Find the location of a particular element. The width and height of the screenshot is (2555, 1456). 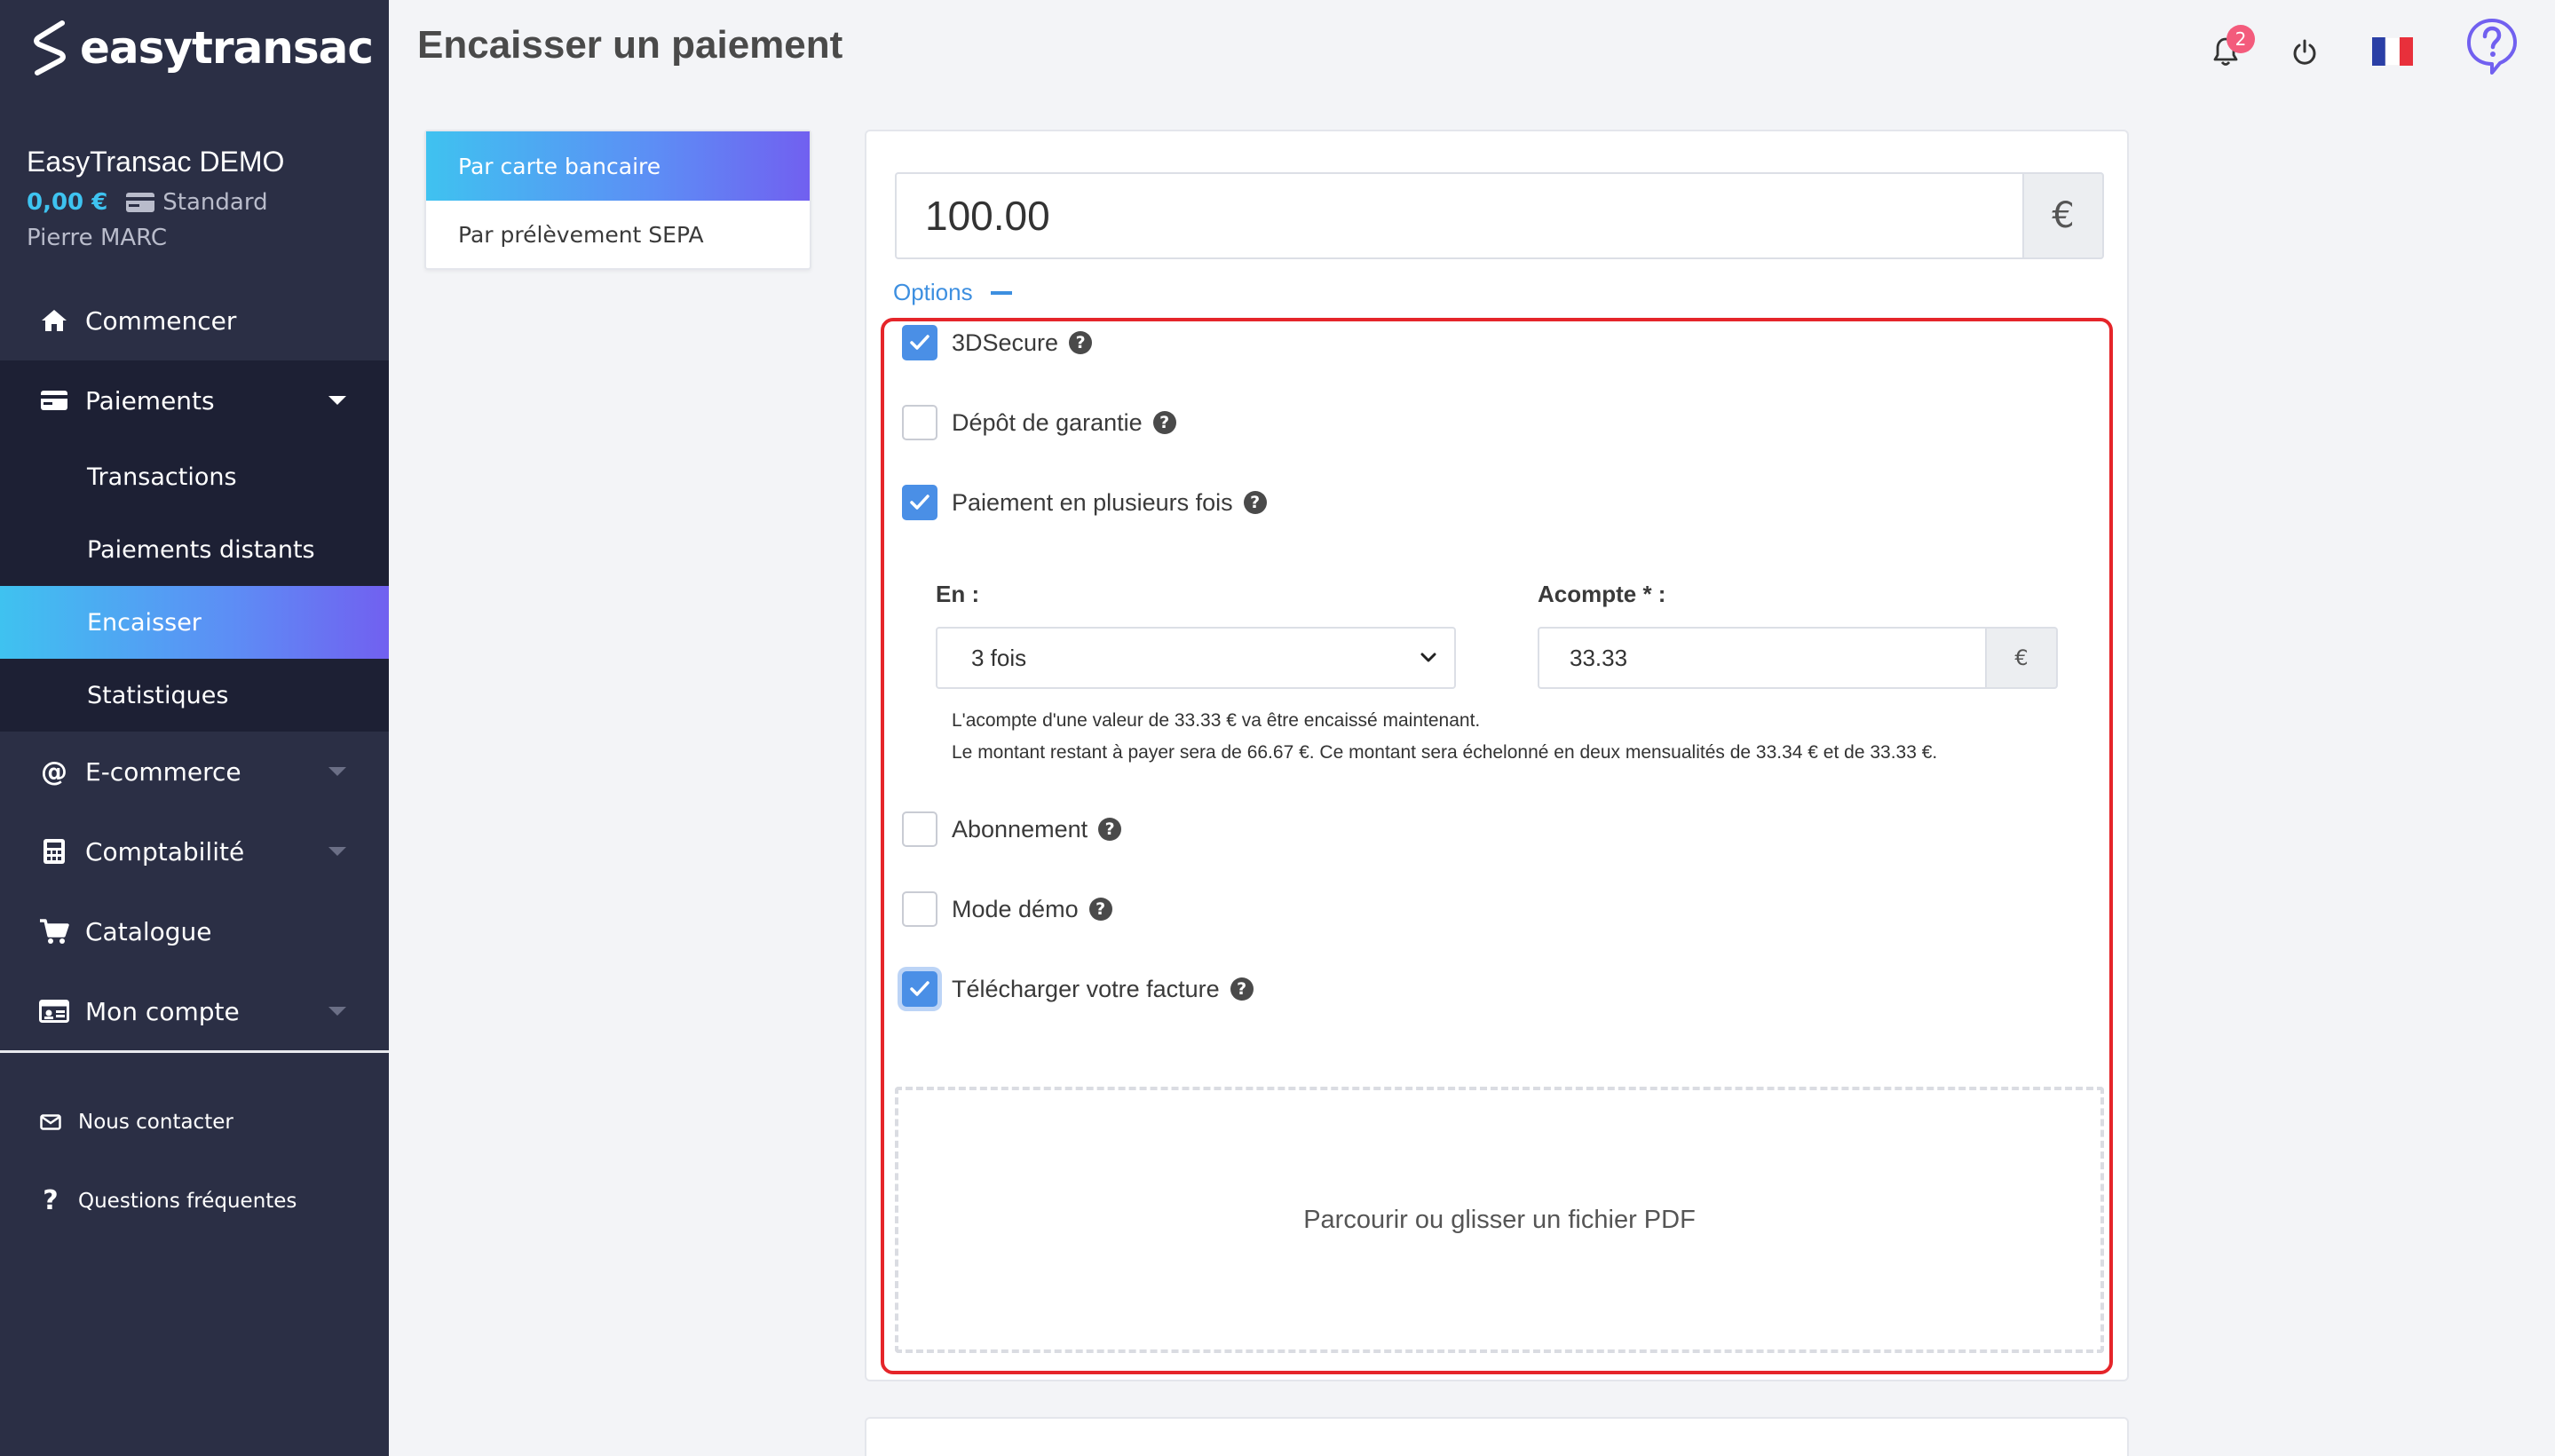

sidebar-item-ecommerce: @ E-commerce is located at coordinates (194, 771).